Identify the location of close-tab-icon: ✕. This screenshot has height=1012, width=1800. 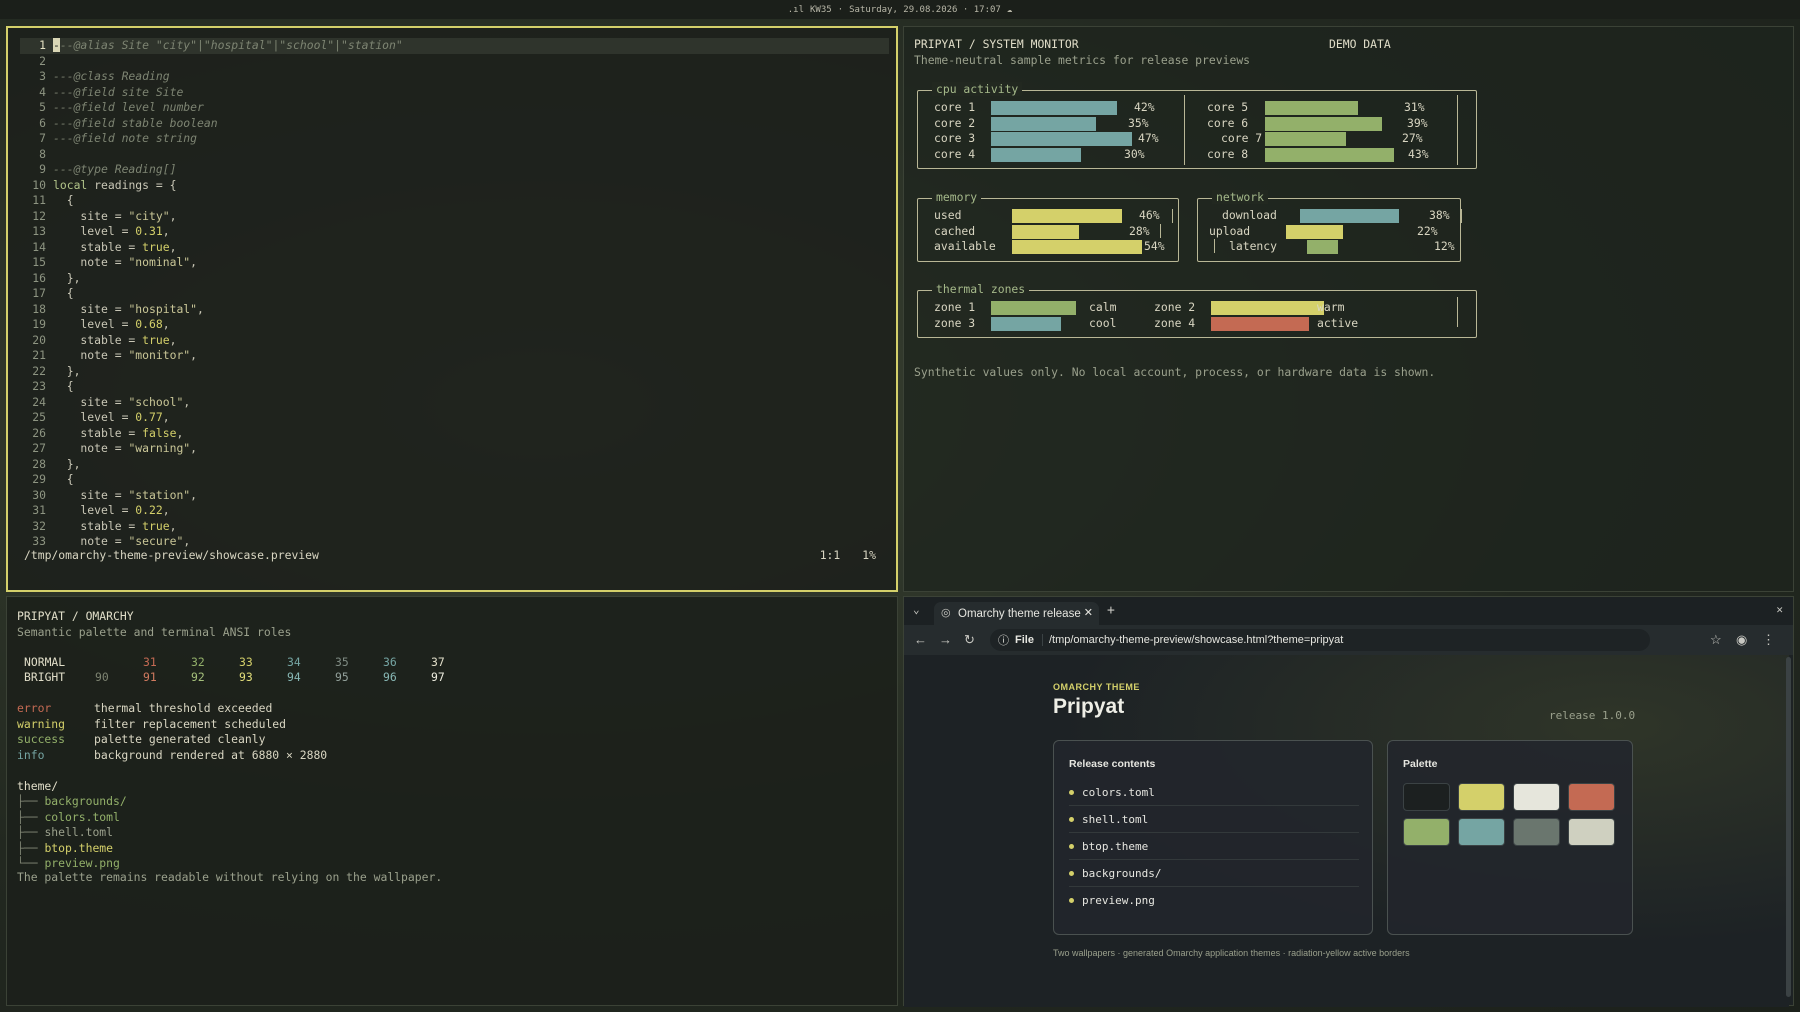
(1088, 612).